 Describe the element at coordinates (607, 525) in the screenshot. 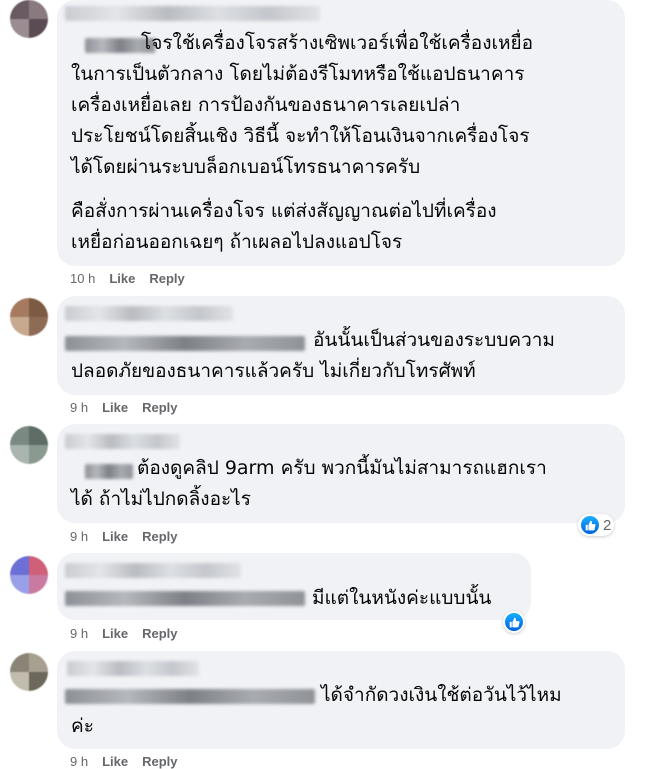

I see `reaction-number: 2` at that location.